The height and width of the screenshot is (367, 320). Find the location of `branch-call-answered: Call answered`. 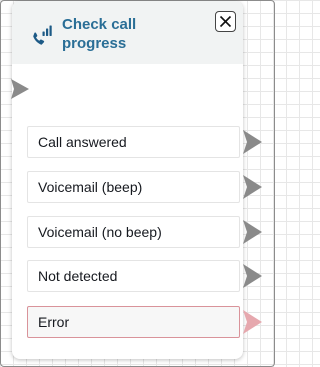

branch-call-answered: Call answered is located at coordinates (133, 142).